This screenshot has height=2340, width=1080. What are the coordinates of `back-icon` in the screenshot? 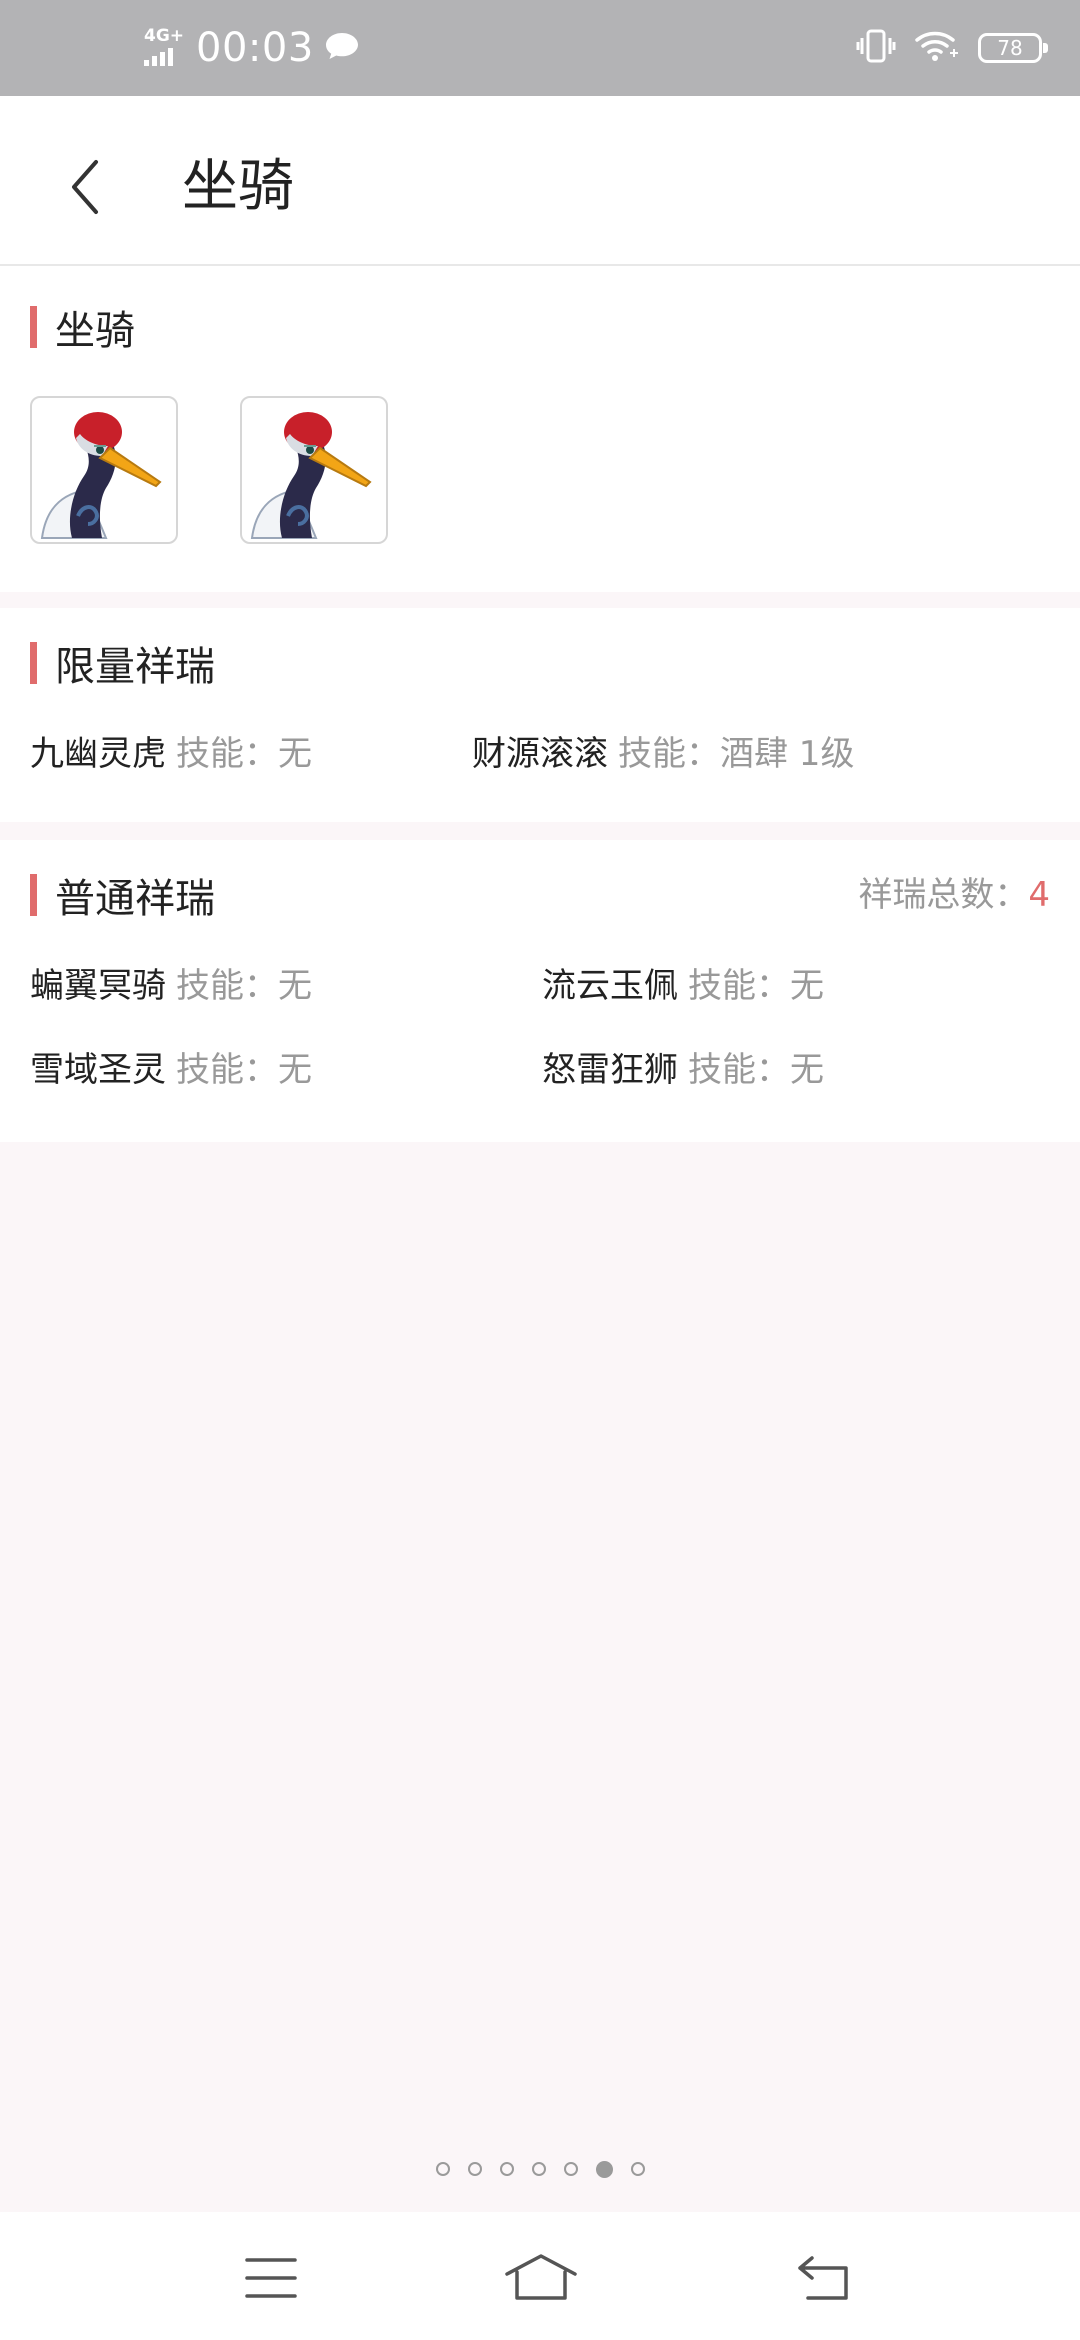 It's located at (823, 2278).